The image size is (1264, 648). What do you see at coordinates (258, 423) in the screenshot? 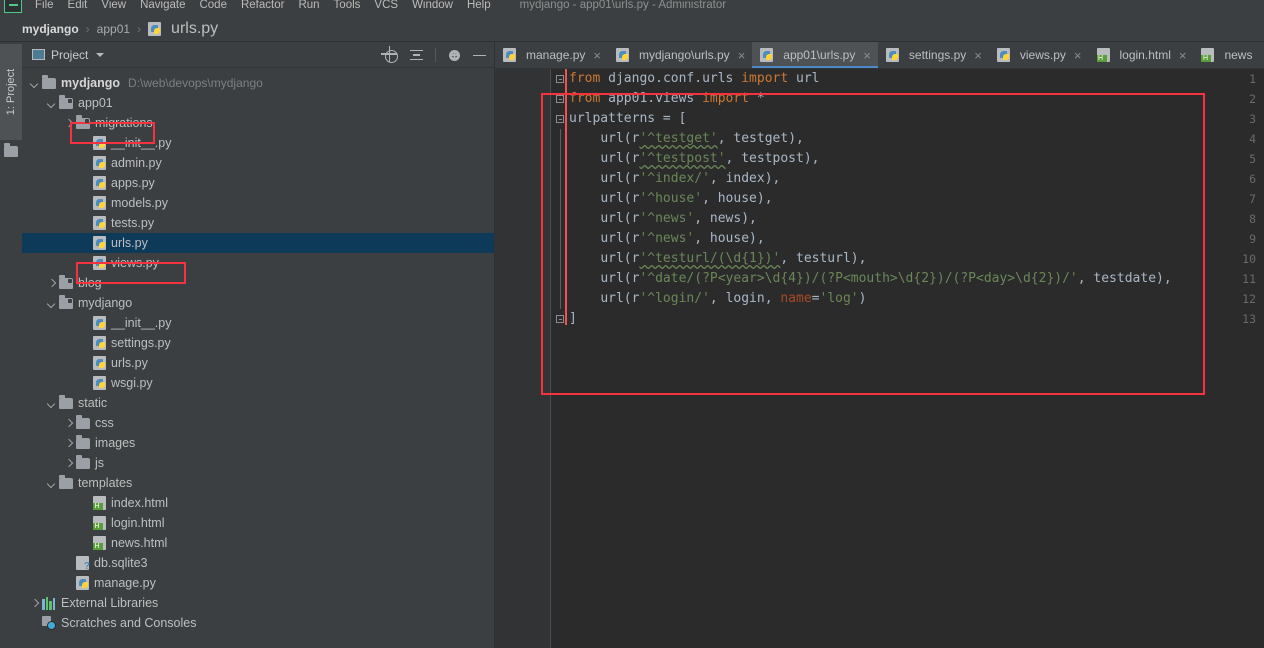
I see `tree-item-c--: css` at bounding box center [258, 423].